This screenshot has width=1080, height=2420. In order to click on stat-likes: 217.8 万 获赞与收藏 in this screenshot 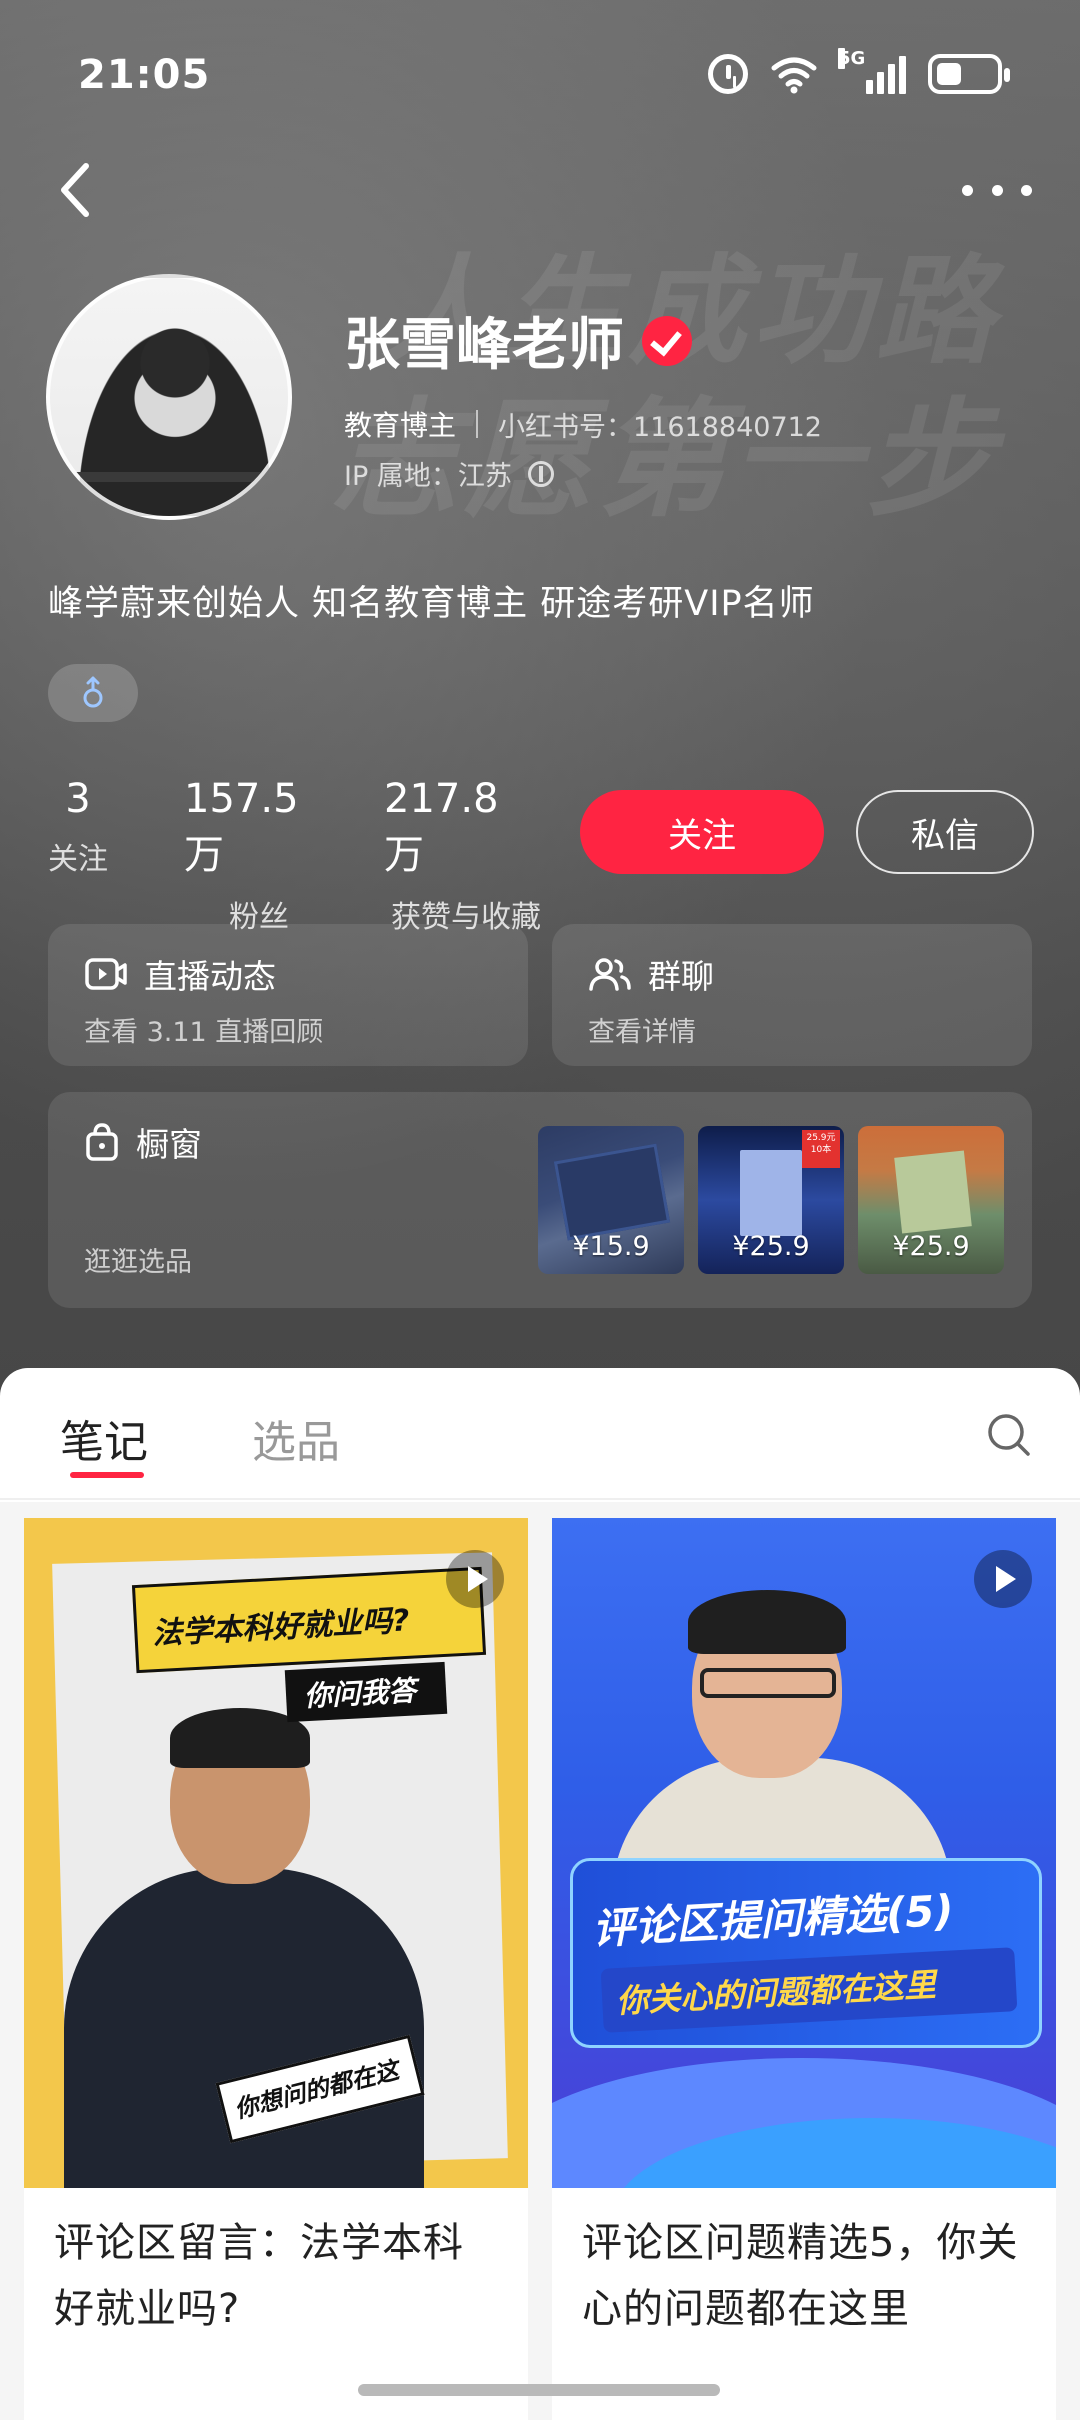, I will do `click(466, 856)`.